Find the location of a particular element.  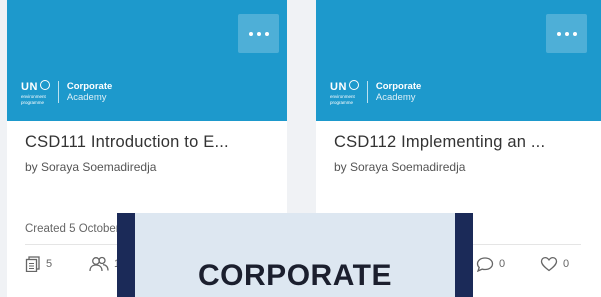

comment-icon is located at coordinates (485, 264).